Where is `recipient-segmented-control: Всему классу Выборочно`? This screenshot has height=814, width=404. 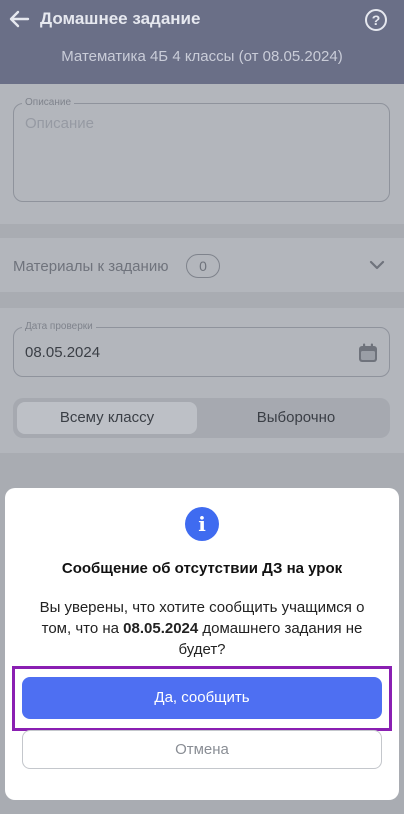
recipient-segmented-control: Всему классу Выборочно is located at coordinates (201, 418).